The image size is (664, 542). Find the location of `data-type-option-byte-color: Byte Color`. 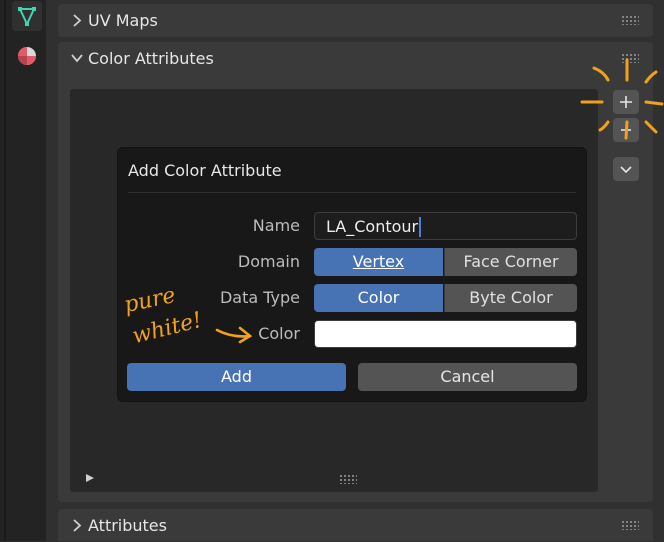

data-type-option-byte-color: Byte Color is located at coordinates (510, 298).